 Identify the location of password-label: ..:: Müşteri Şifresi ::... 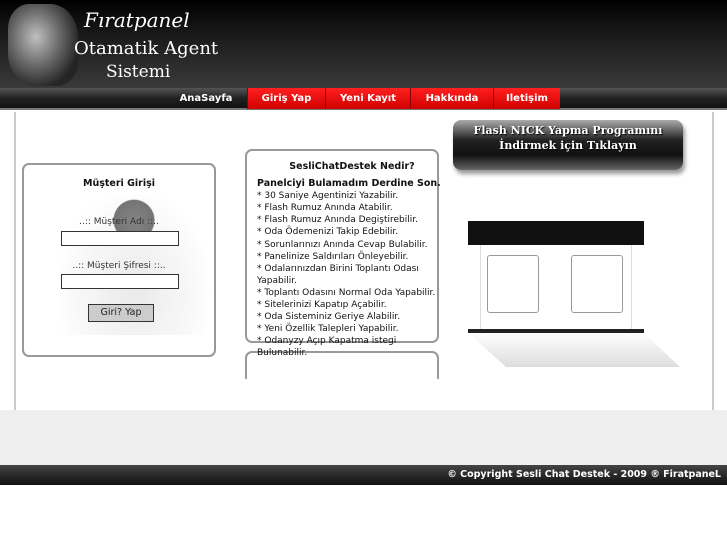
(119, 266).